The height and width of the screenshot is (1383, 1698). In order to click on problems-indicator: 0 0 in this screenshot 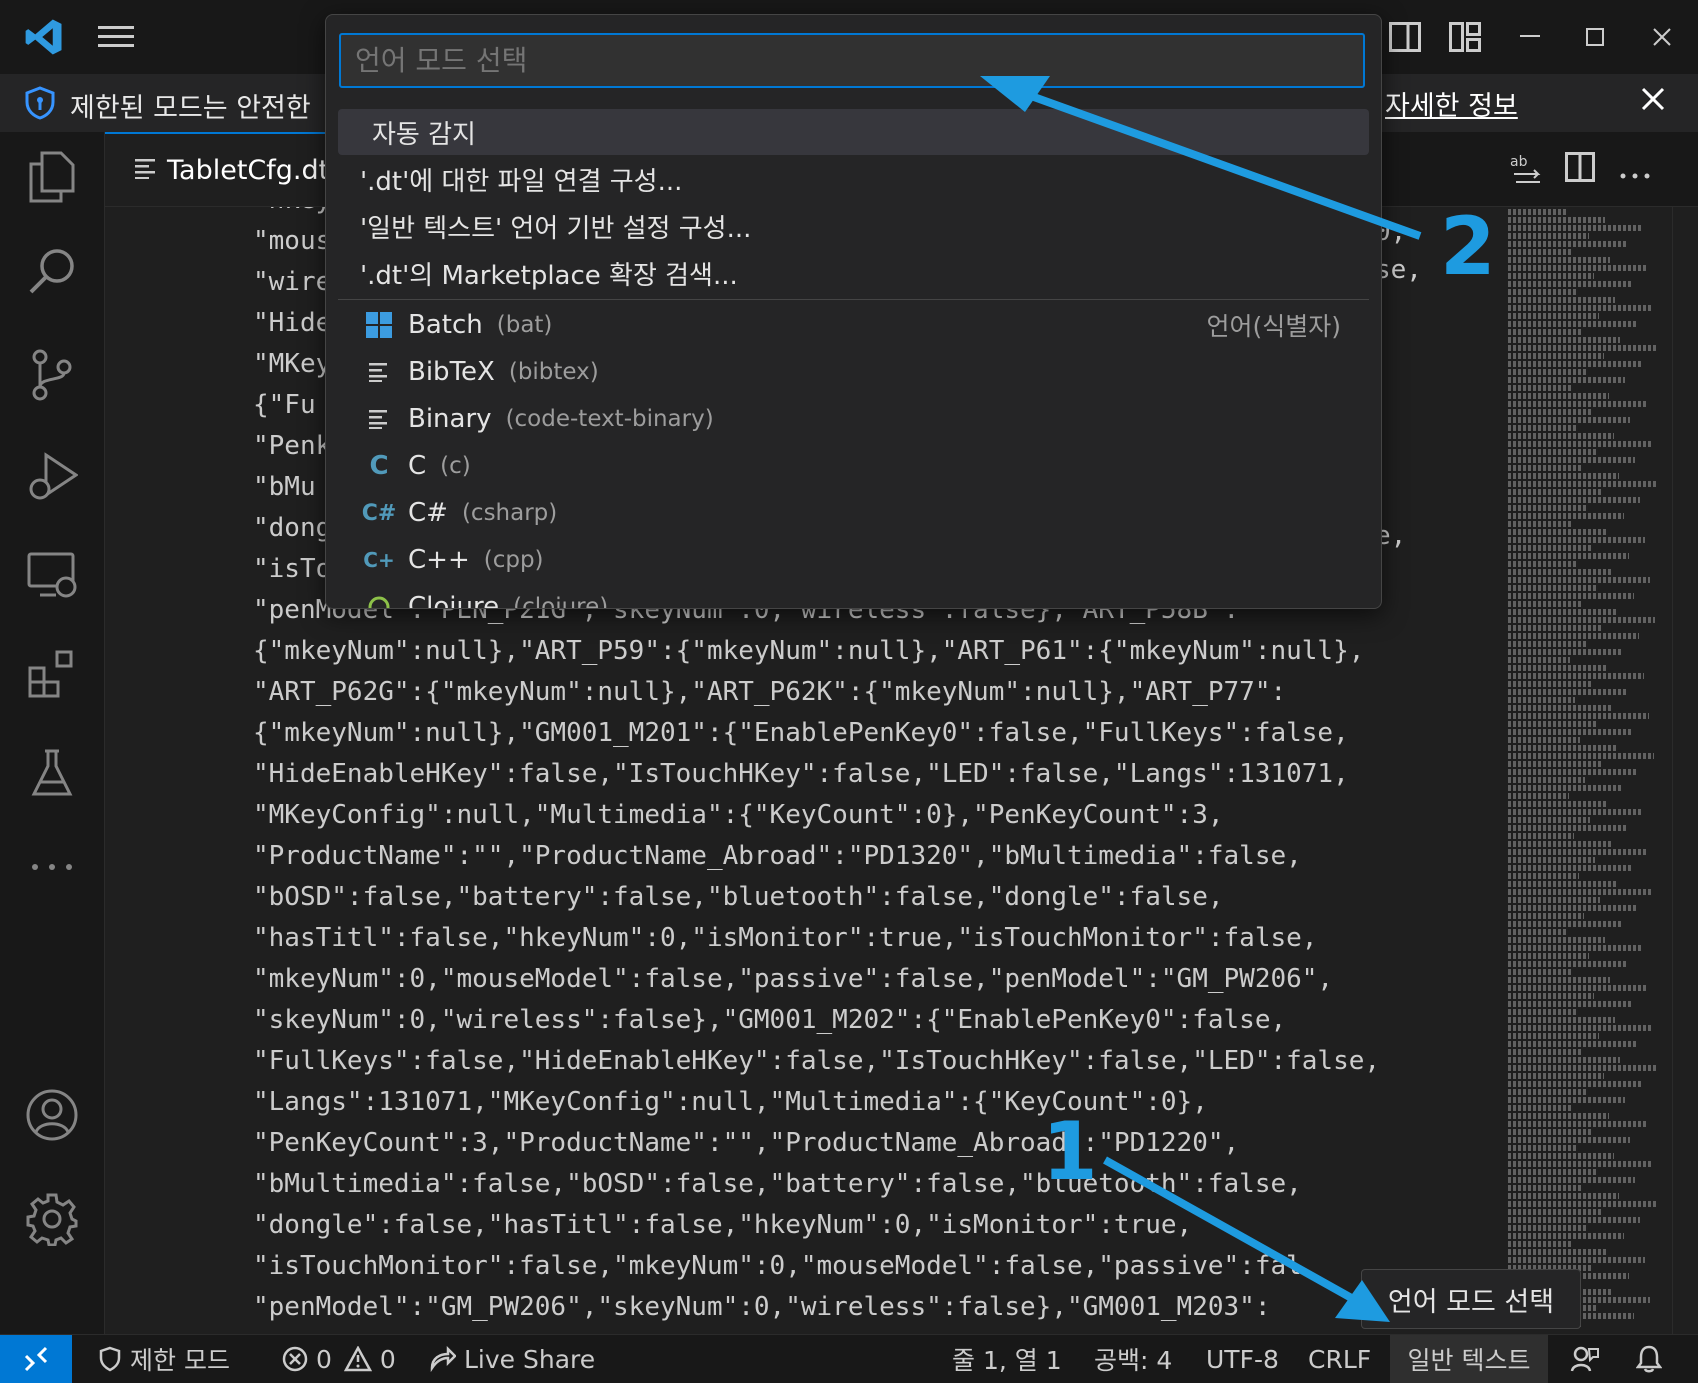, I will do `click(339, 1359)`.